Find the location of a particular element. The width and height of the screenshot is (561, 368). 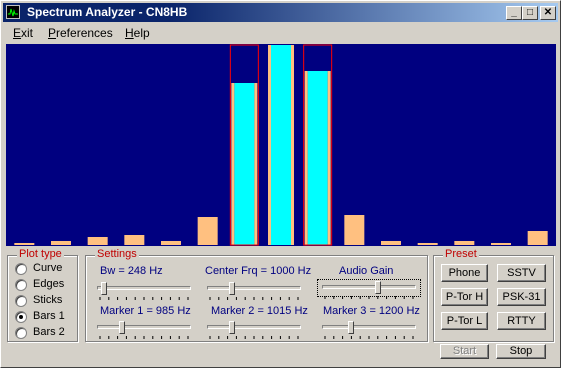

settings-legend: Settings is located at coordinates (117, 254).